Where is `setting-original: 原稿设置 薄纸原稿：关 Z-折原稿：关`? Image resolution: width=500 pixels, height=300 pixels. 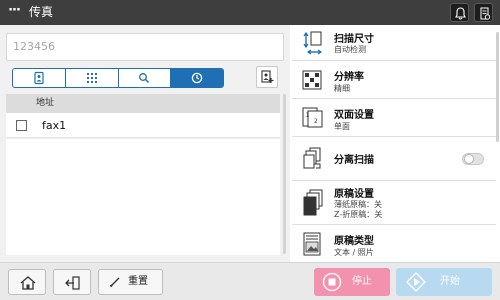 setting-original: 原稿设置 薄纸原稿：关 Z-折原稿：关 is located at coordinates (394, 203).